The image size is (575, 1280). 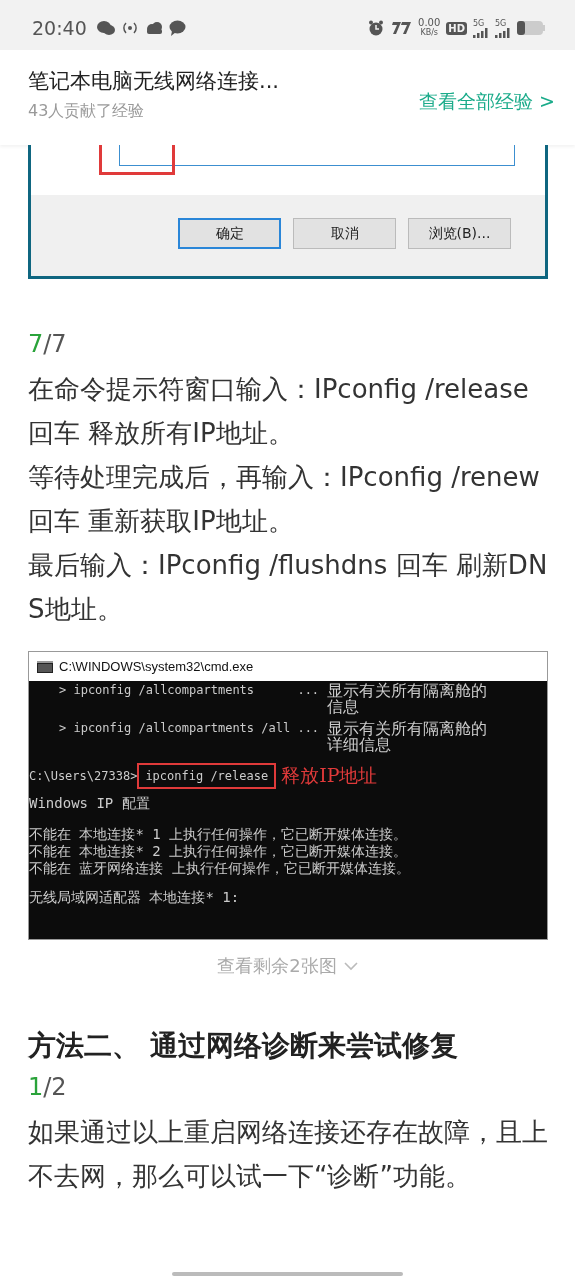 I want to click on battery-icon, so click(x=531, y=28).